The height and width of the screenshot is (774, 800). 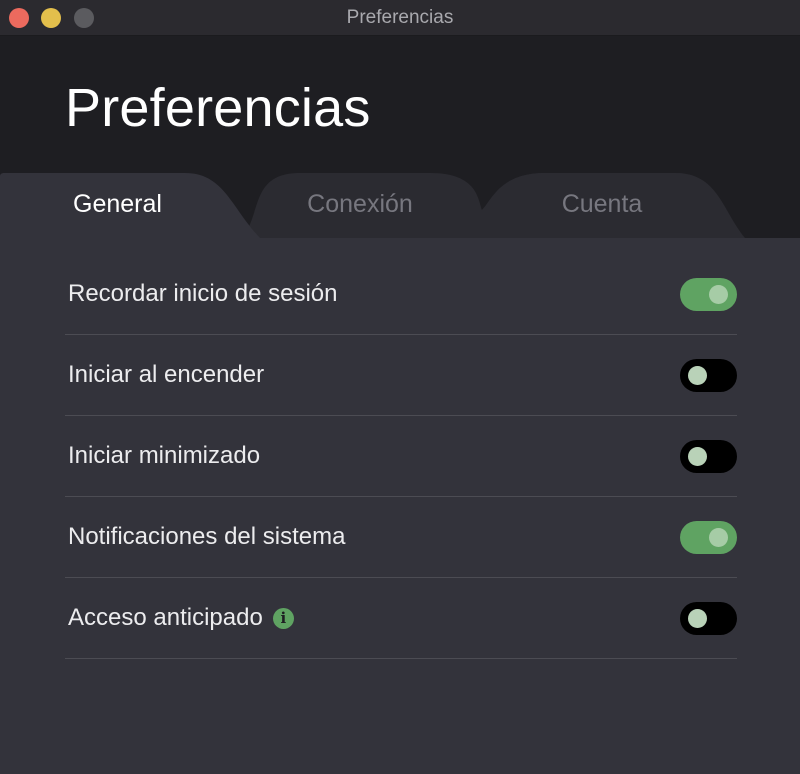 What do you see at coordinates (117, 204) in the screenshot?
I see `tab-general: General` at bounding box center [117, 204].